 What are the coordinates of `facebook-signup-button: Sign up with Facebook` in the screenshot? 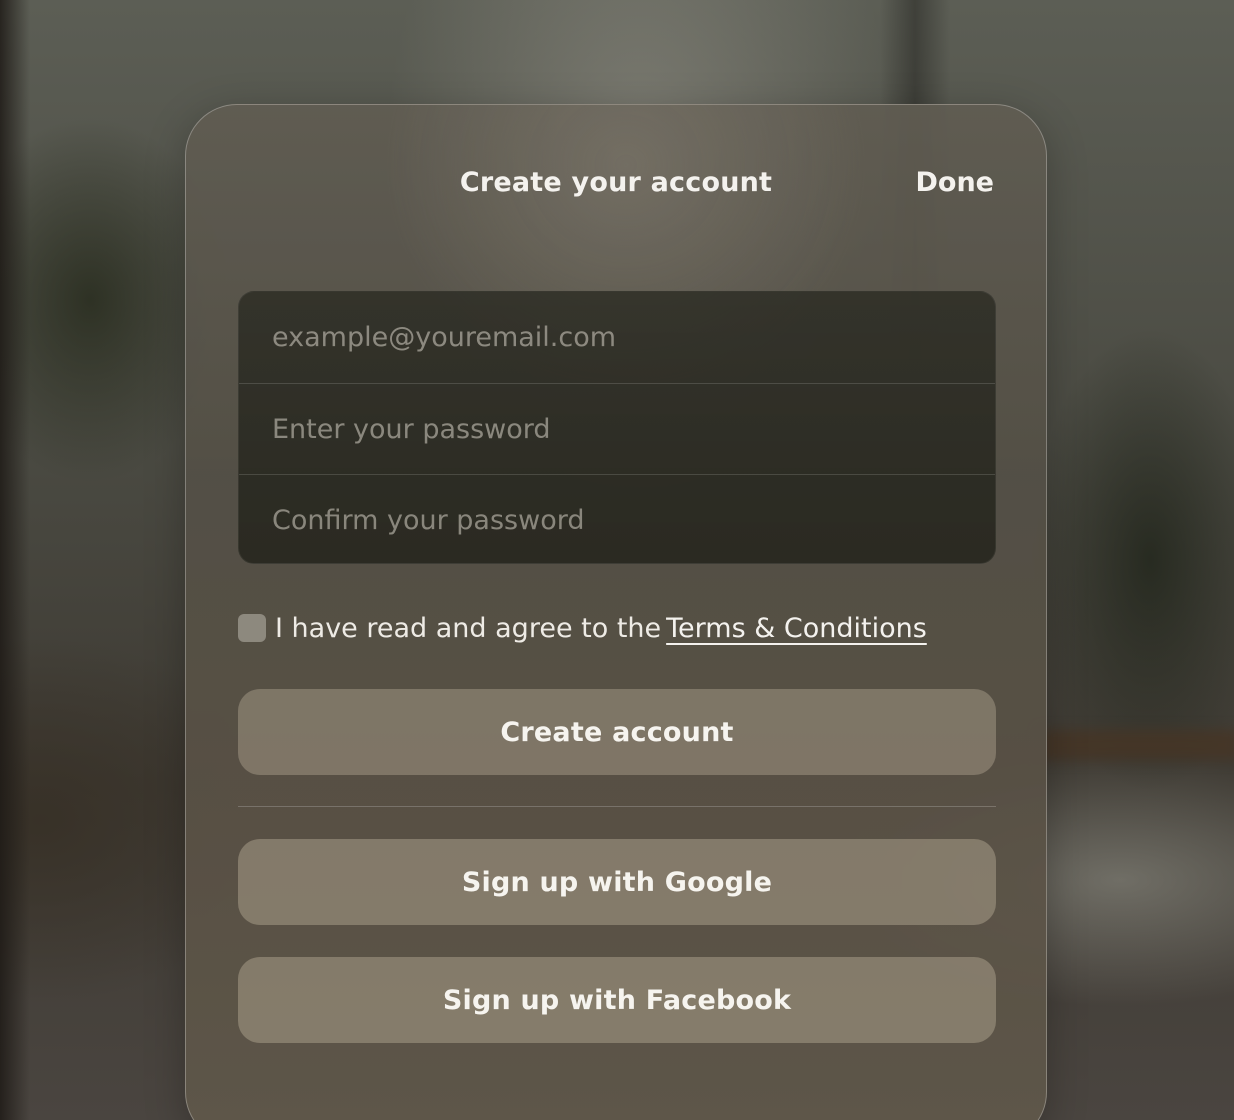 It's located at (617, 1000).